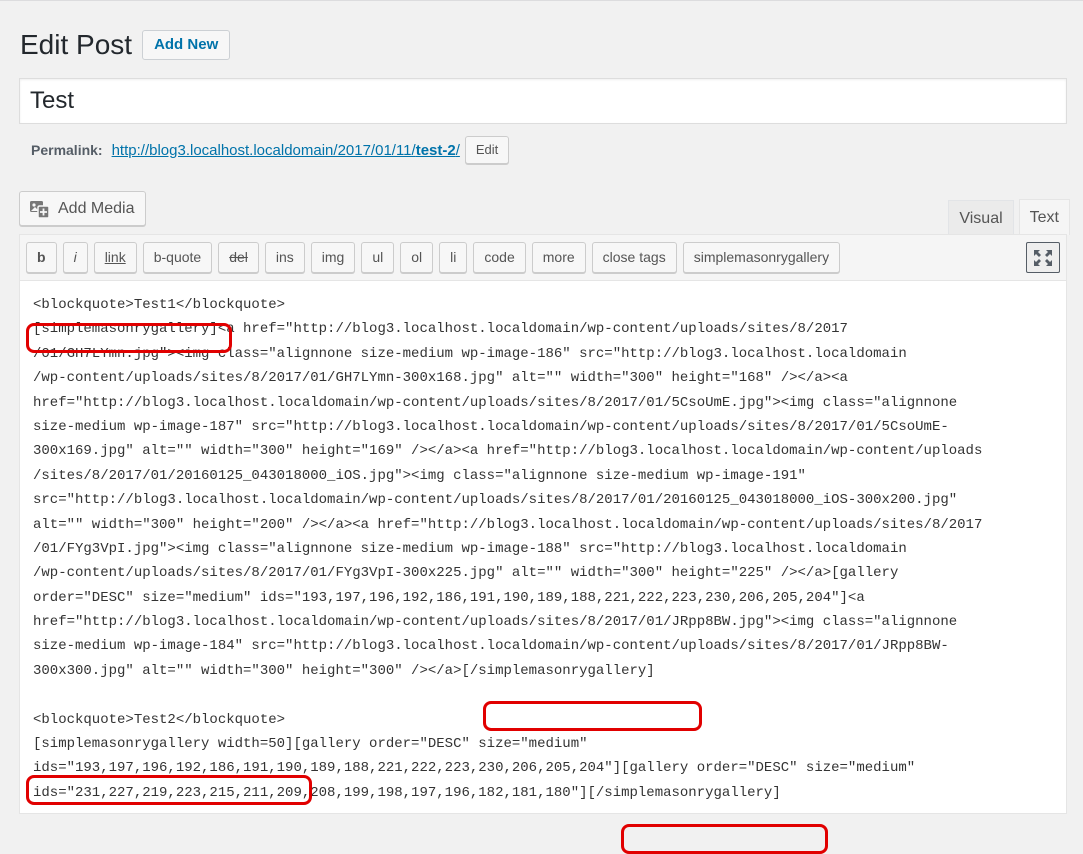 The height and width of the screenshot is (854, 1083). I want to click on tab-visual: Visual, so click(981, 217).